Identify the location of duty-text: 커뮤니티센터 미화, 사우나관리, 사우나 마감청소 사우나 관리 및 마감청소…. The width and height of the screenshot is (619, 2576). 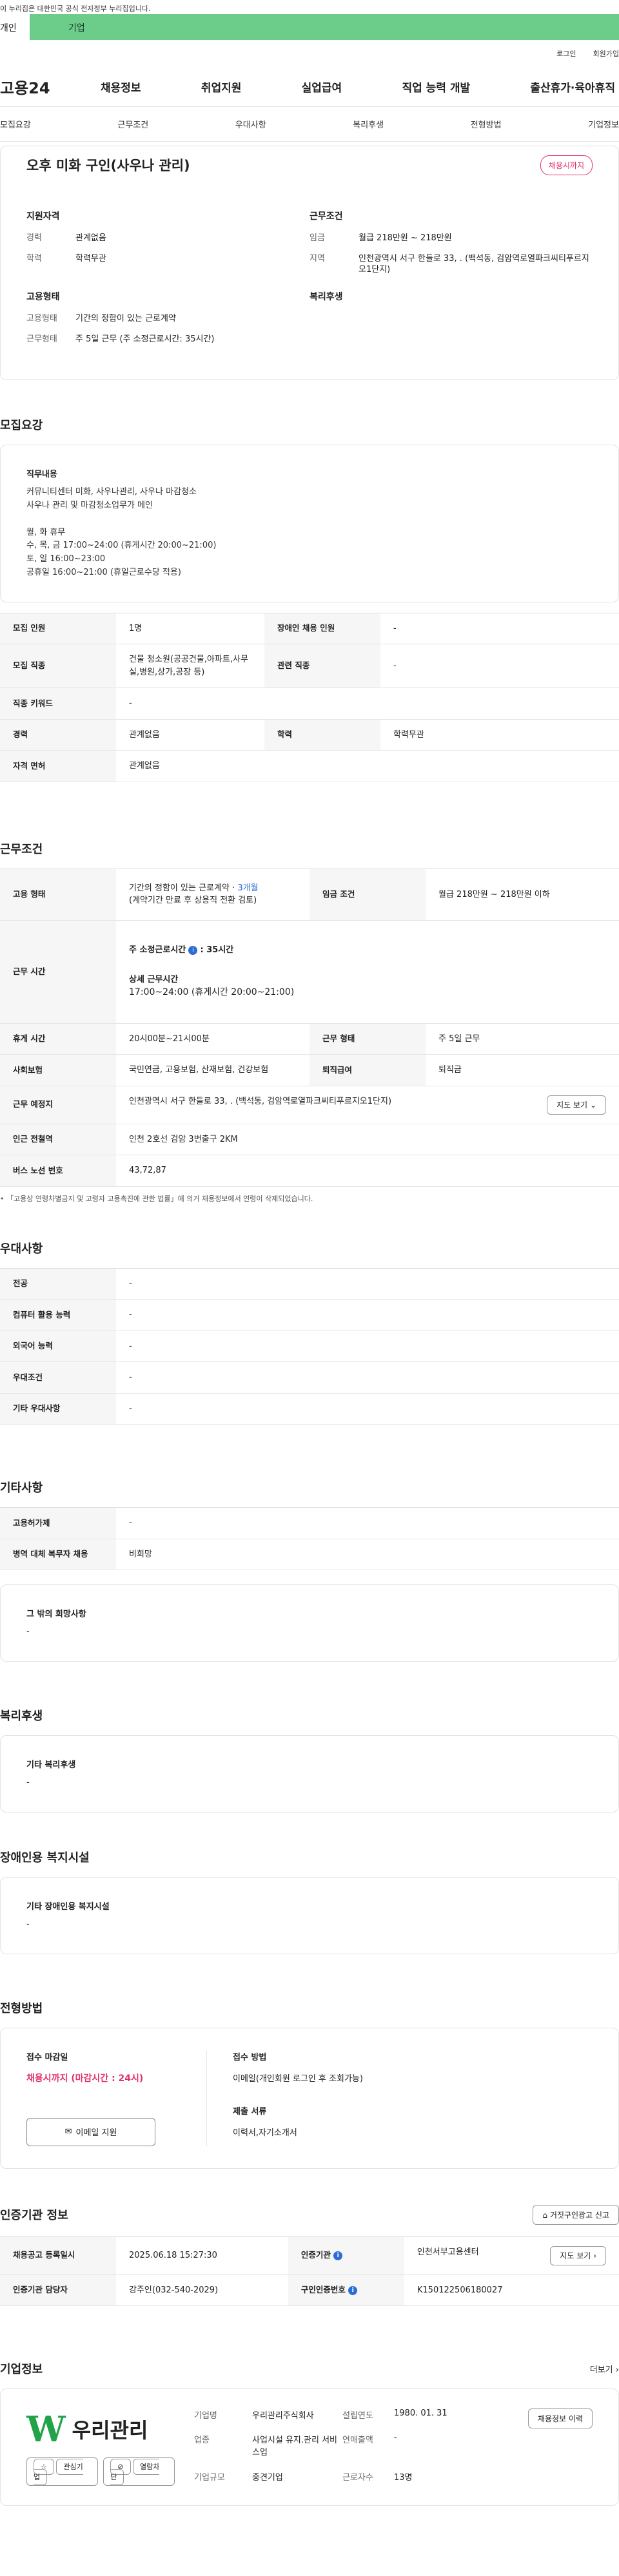
(121, 532).